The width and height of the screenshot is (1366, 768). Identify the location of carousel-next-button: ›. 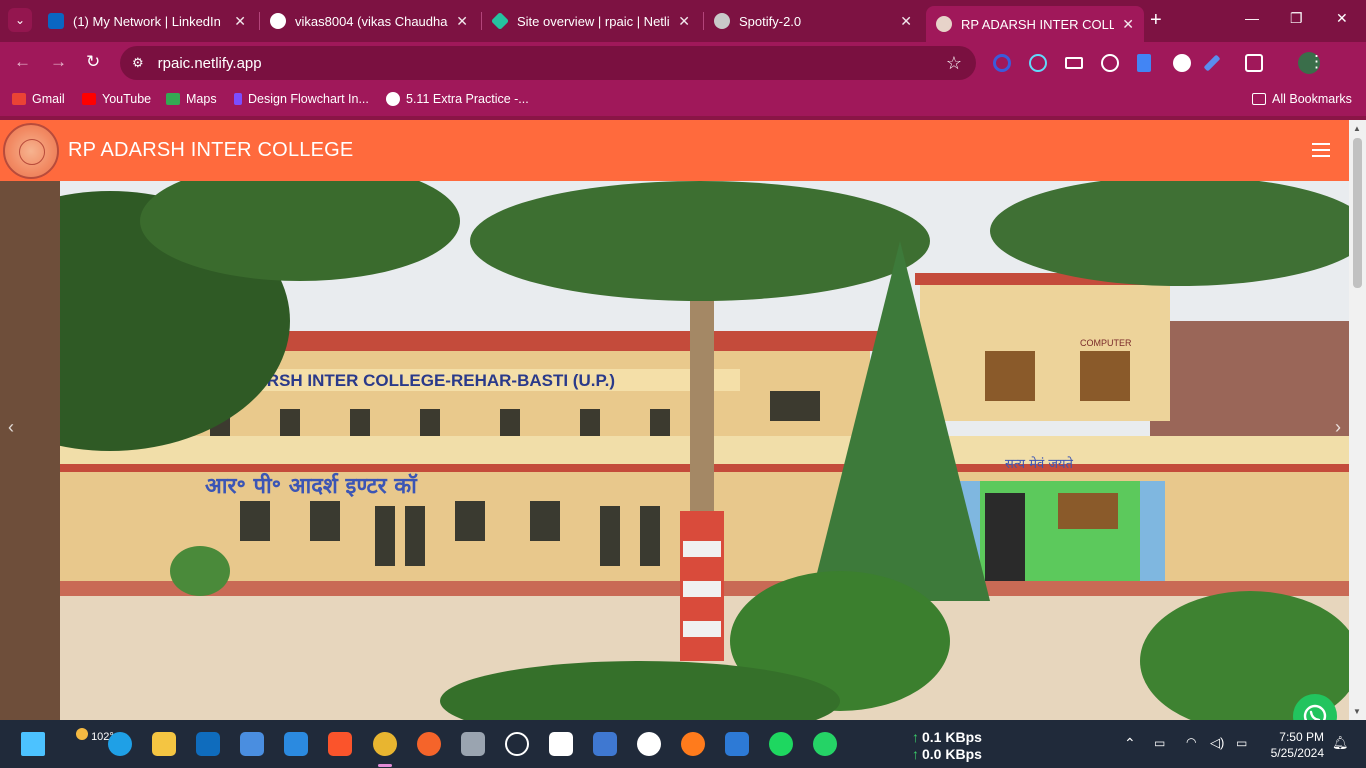
(1338, 427).